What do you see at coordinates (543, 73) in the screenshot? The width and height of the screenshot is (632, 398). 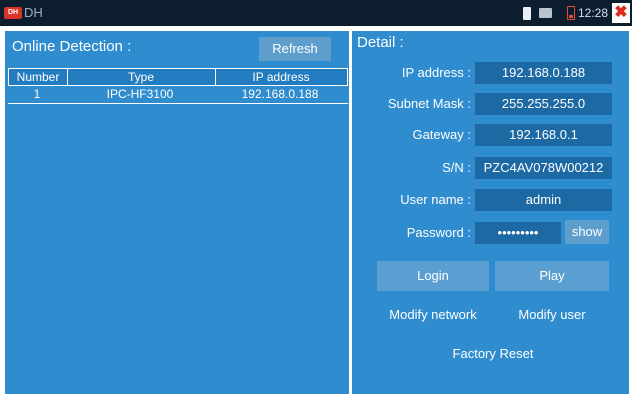 I see `ip-address-field: 192.168.0.188` at bounding box center [543, 73].